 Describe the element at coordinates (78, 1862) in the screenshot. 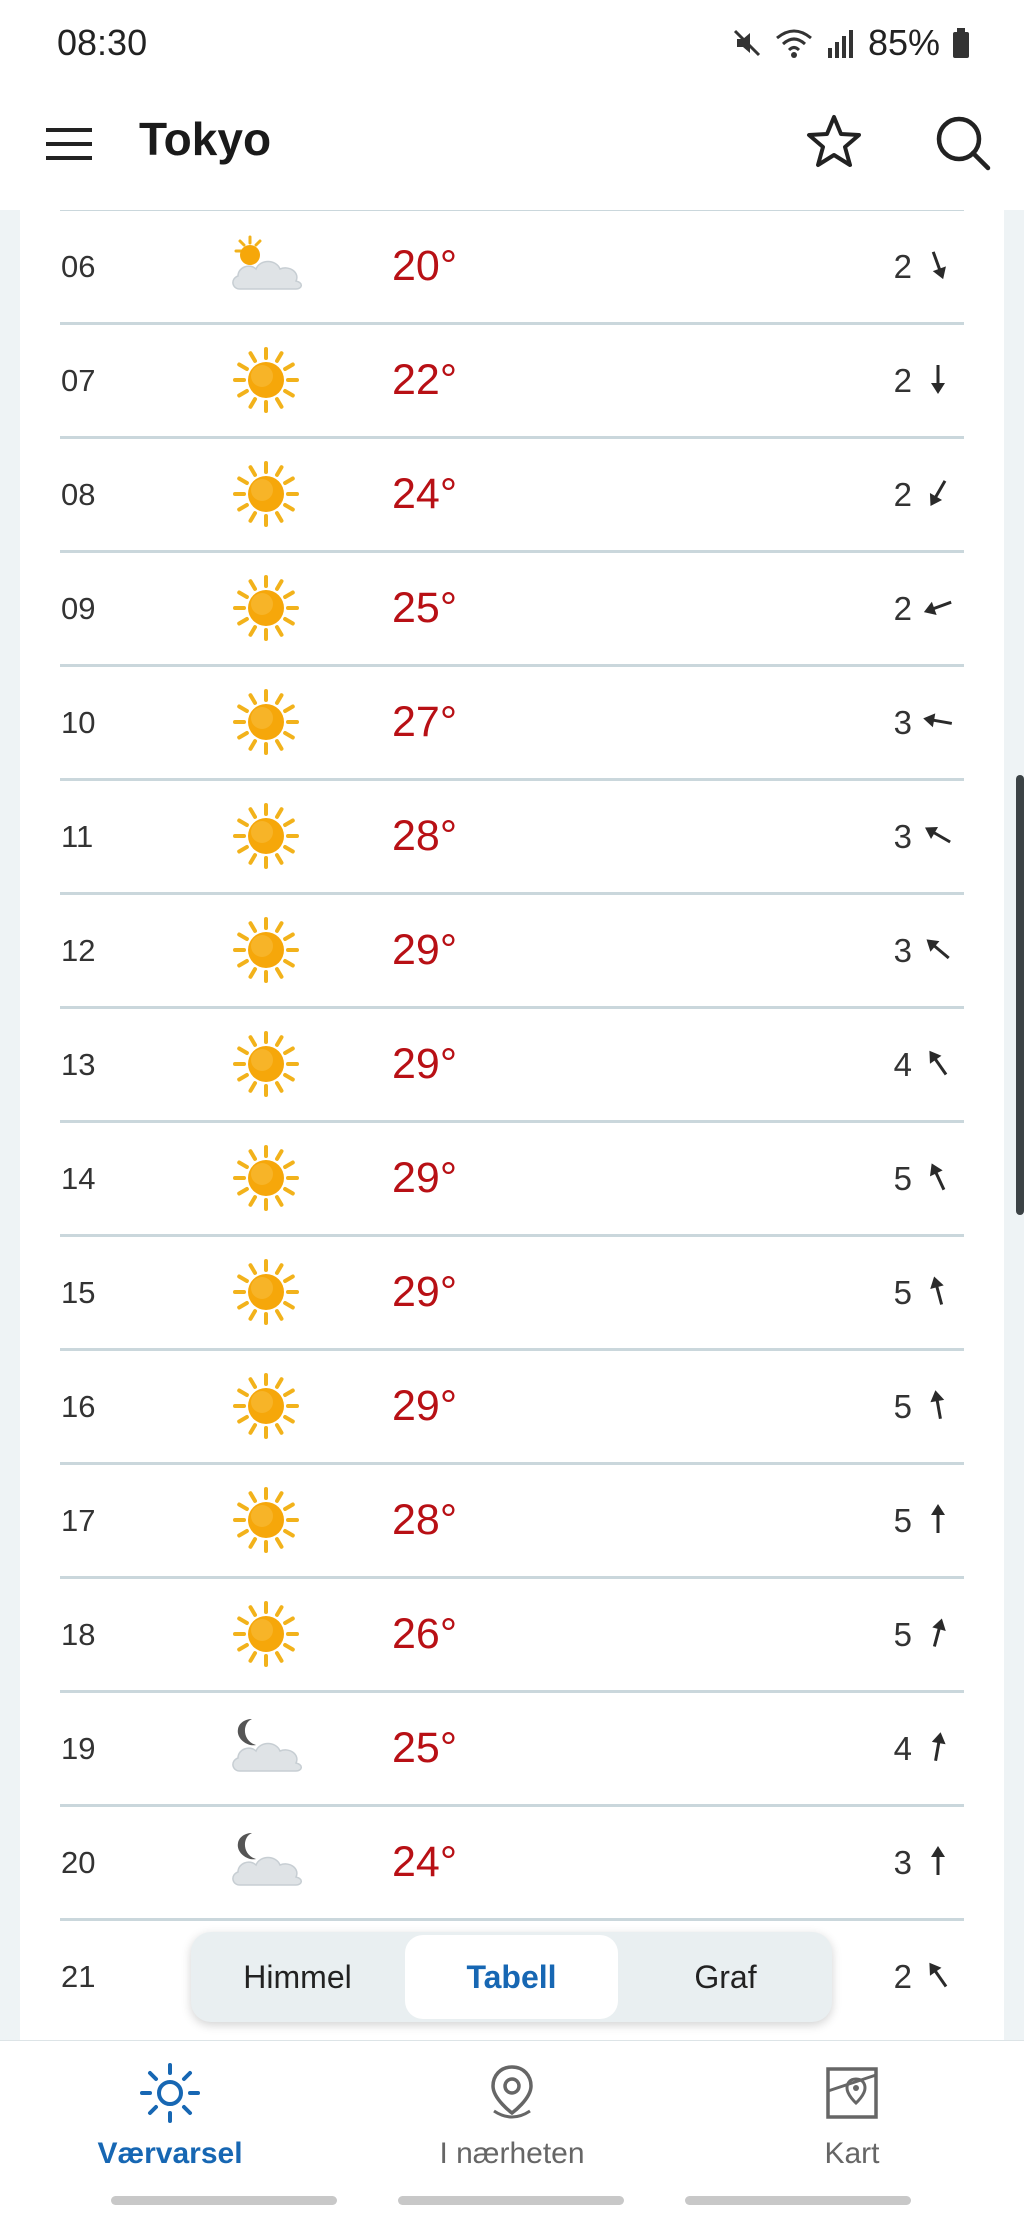

I see `forecast-hour: 20` at that location.